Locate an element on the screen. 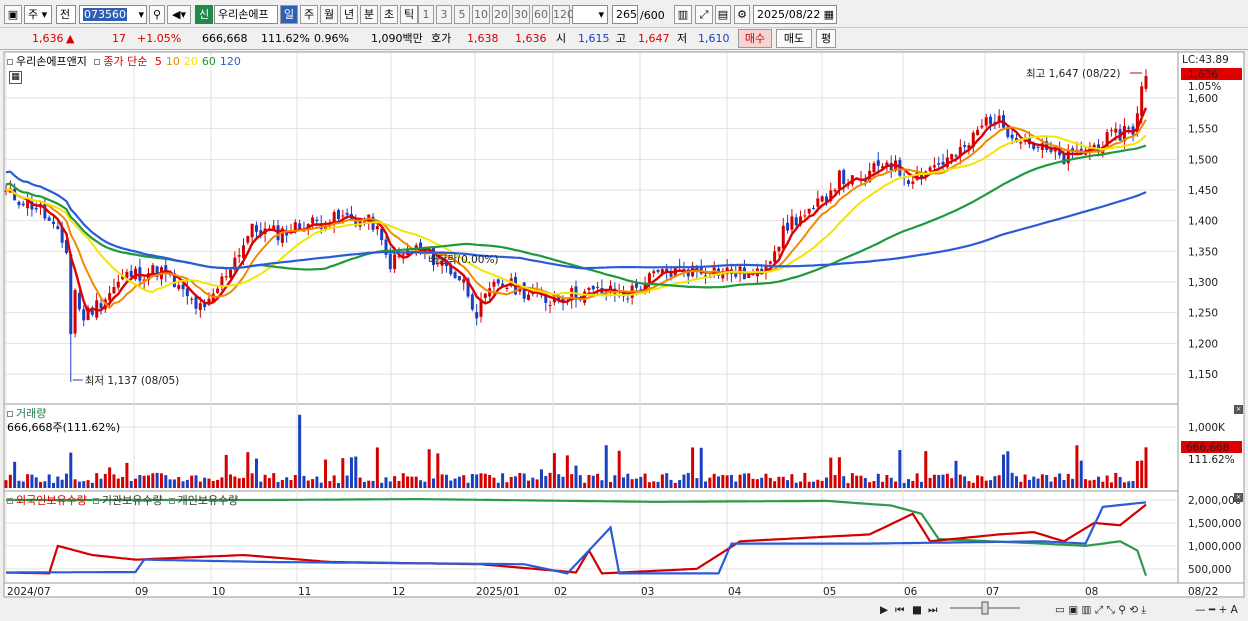 The height and width of the screenshot is (621, 1248). date-field: 2025/08/22 ▦ is located at coordinates (795, 14).